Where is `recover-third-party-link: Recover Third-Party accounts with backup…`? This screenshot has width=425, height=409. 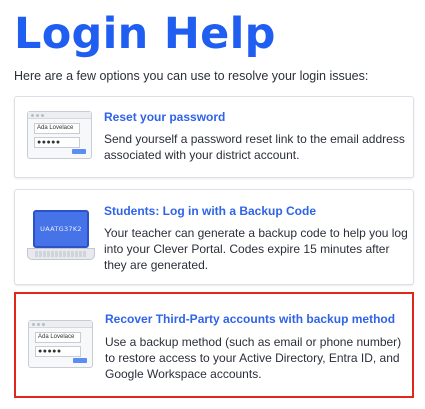 recover-third-party-link: Recover Third-Party accounts with backup… is located at coordinates (250, 319).